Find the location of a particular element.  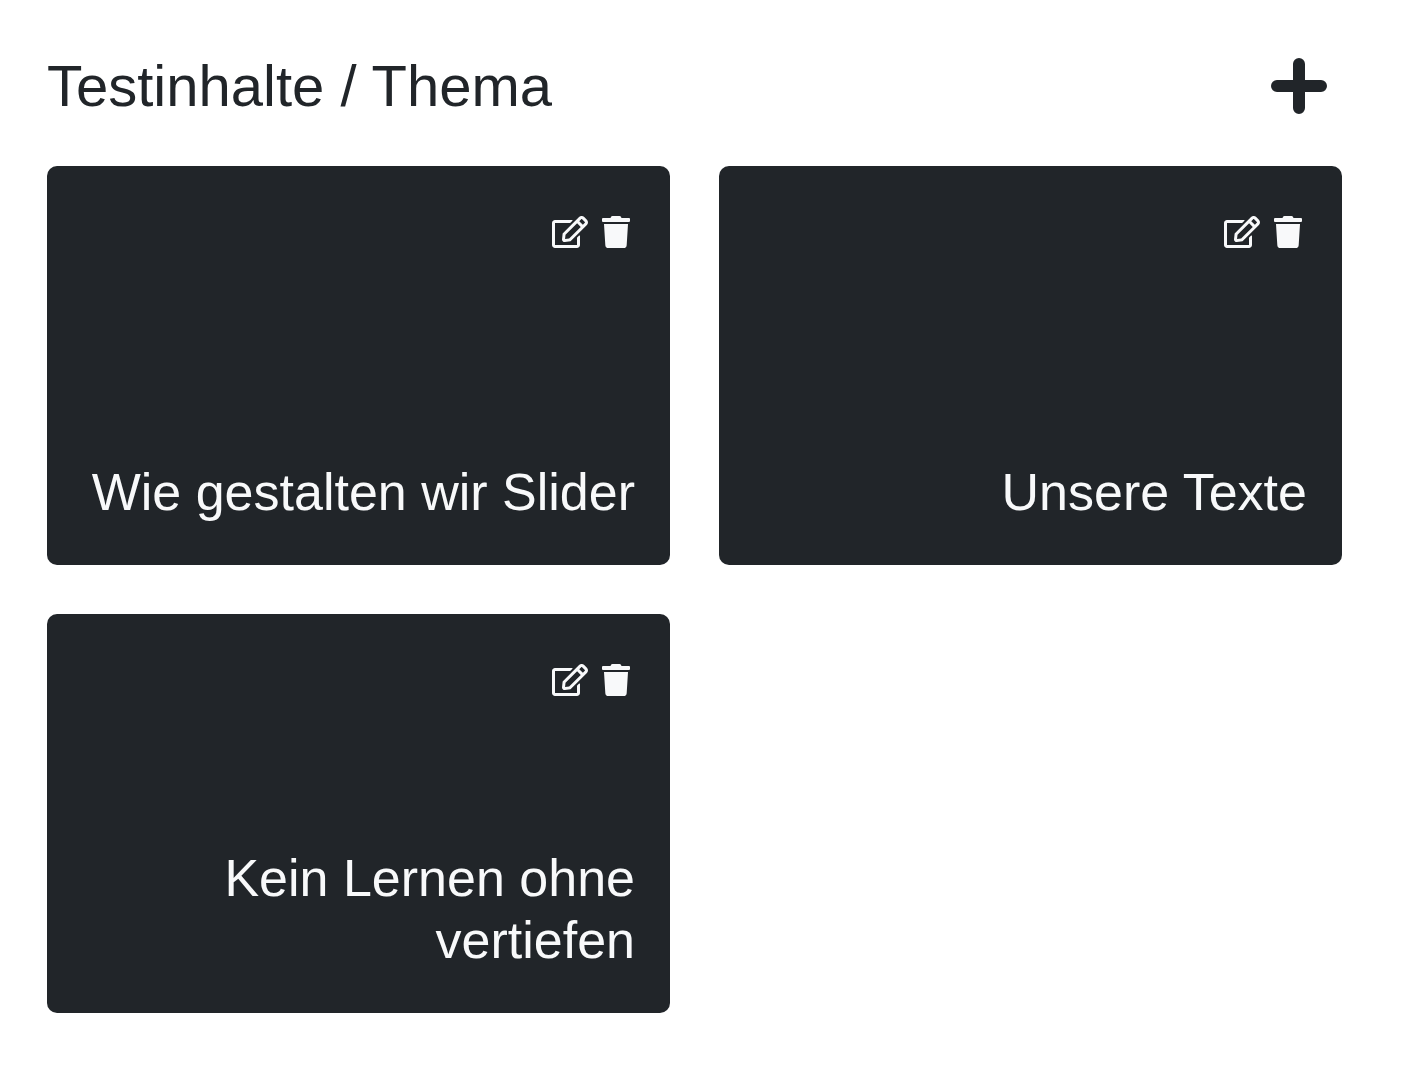

card-title: Kein Lernen ohne vertiefen is located at coordinates (429, 909).